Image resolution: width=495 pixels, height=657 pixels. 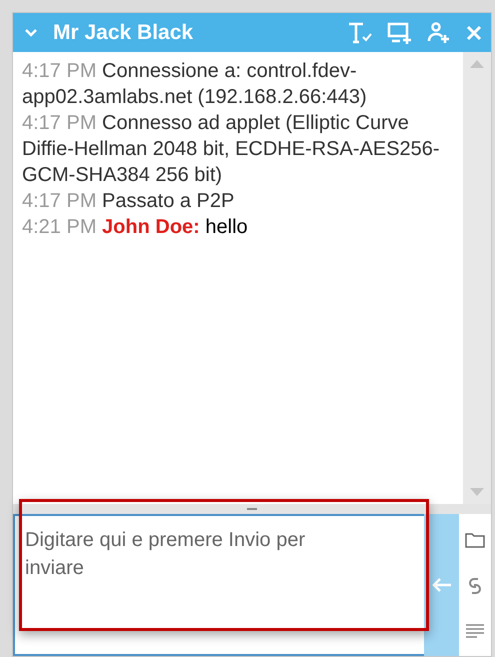 I want to click on close-icon, so click(x=474, y=33).